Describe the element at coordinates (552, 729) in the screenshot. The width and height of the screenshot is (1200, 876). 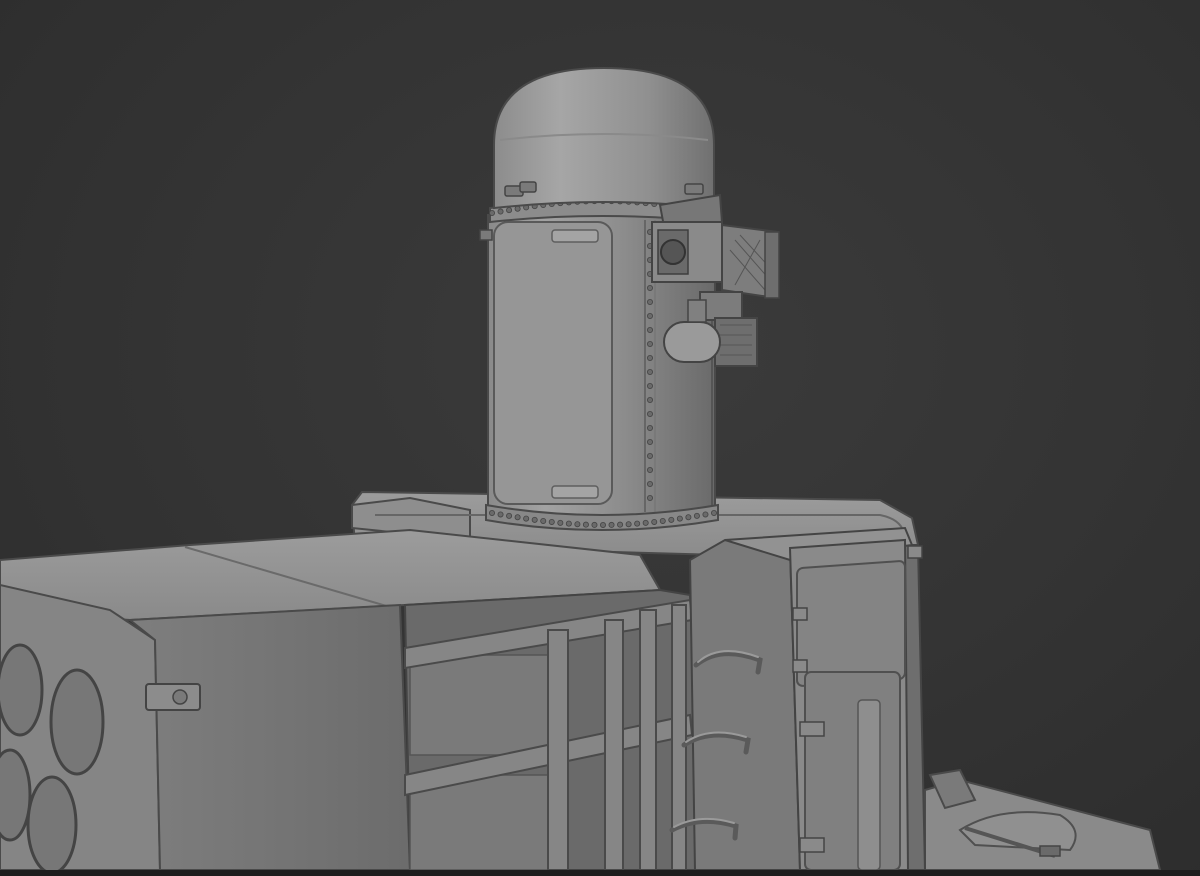
I see `grille-frame` at that location.